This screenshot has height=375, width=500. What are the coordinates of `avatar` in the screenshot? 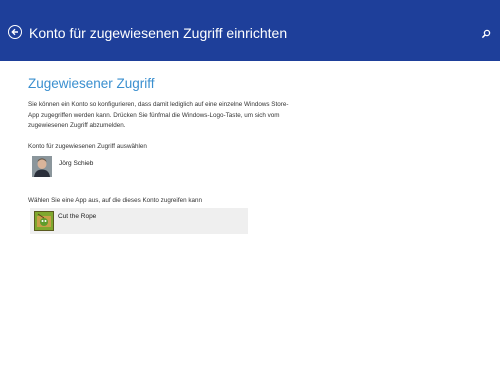 It's located at (42, 166).